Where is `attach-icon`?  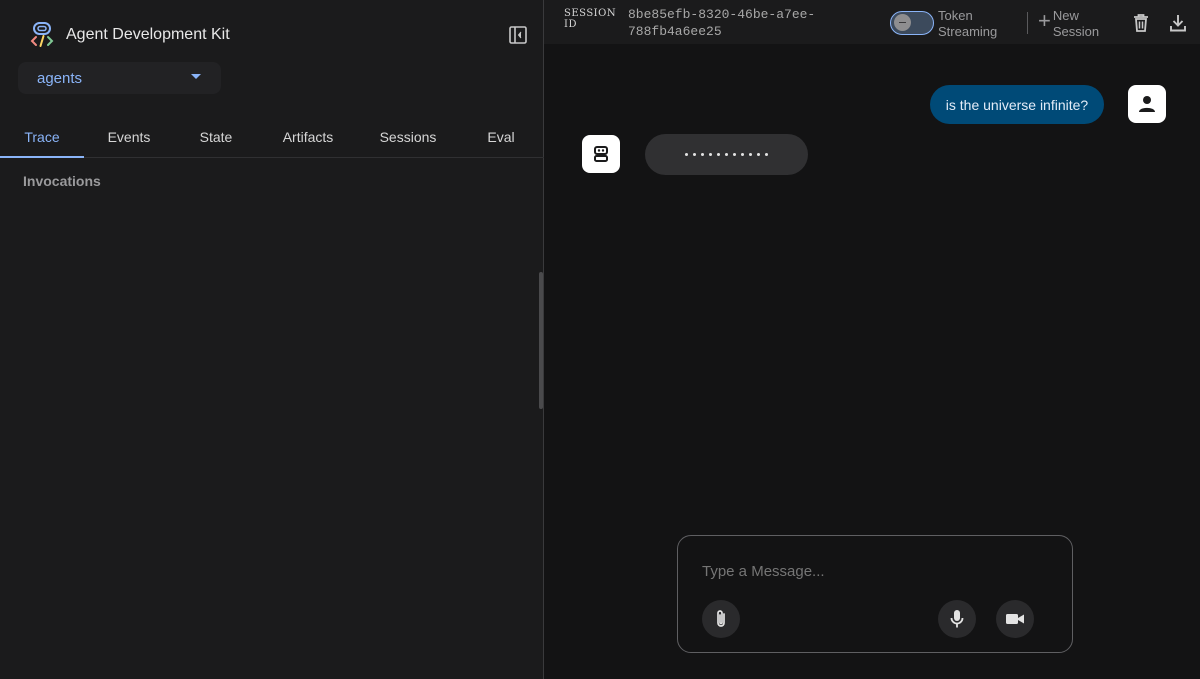
attach-icon is located at coordinates (721, 618).